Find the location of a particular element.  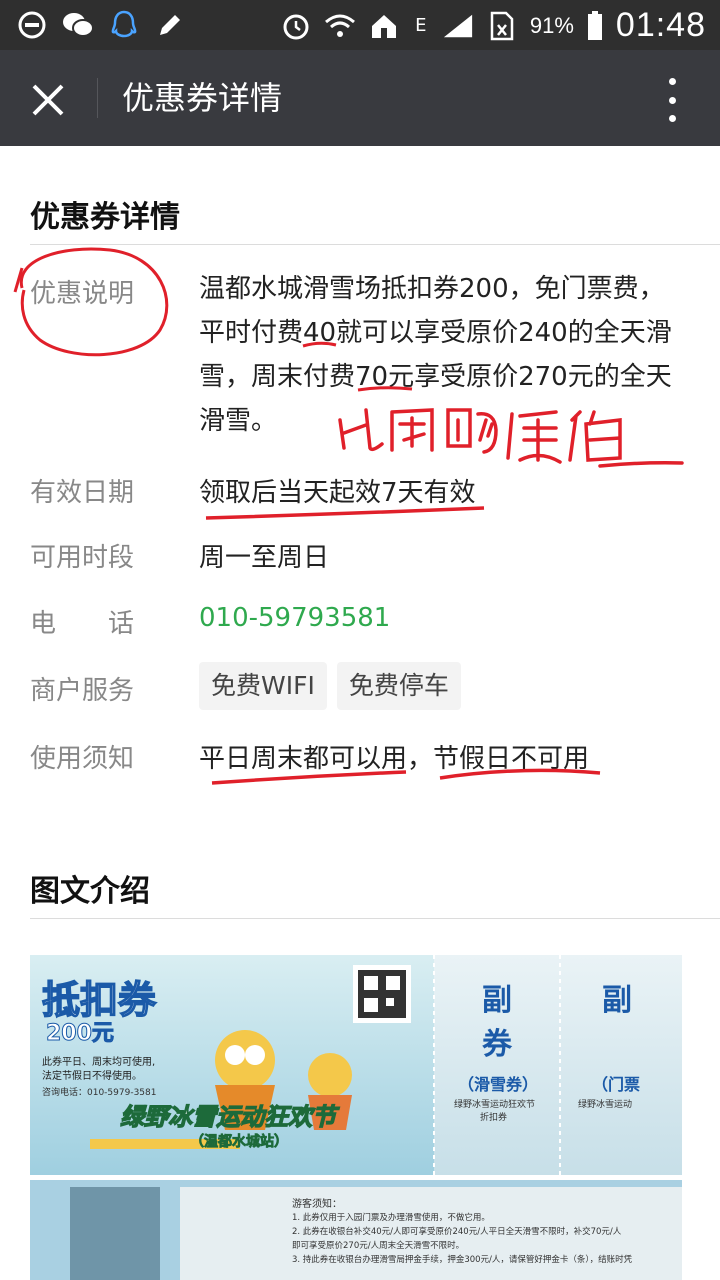

network-type-label: E is located at coordinates (421, 25).